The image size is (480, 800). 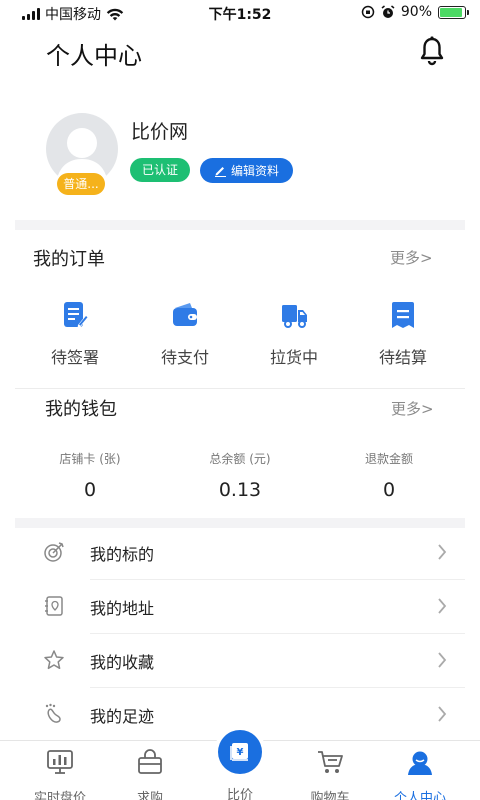 I want to click on wallet-value: 0.13, so click(x=240, y=490).